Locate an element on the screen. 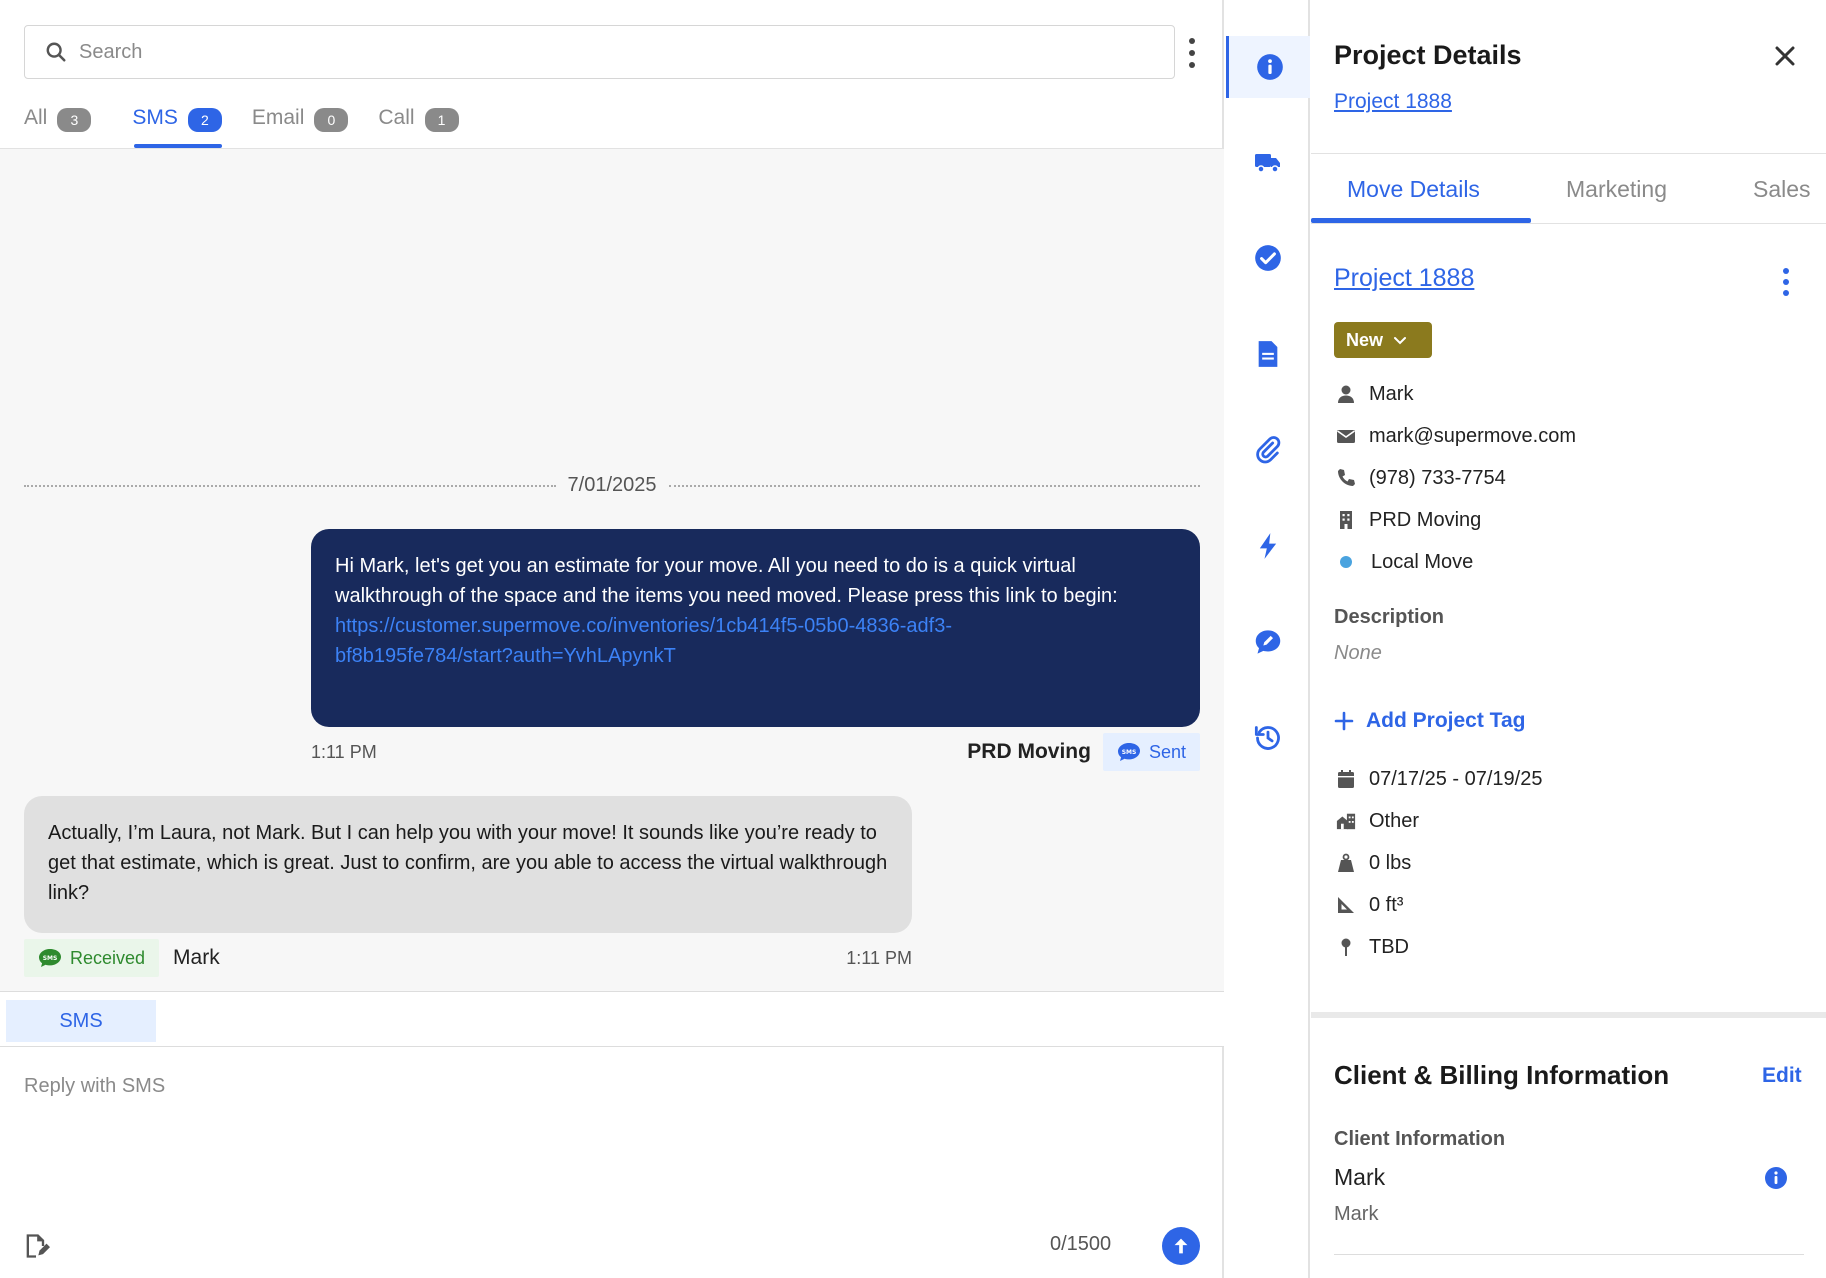 The image size is (1826, 1278). details-tabs: Move Details Marketing Sales is located at coordinates (1568, 189).